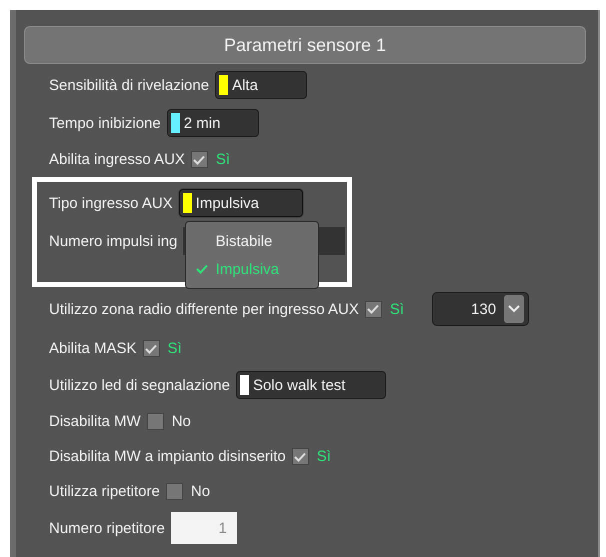 This screenshot has height=557, width=606. I want to click on field-label: Disabilita MW, so click(95, 421).